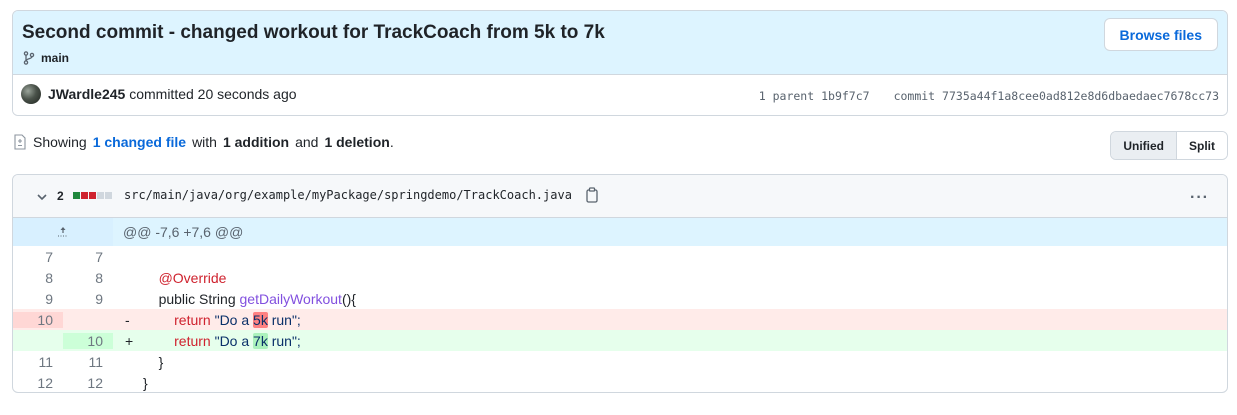  I want to click on new-line-number: 7, so click(88, 257).